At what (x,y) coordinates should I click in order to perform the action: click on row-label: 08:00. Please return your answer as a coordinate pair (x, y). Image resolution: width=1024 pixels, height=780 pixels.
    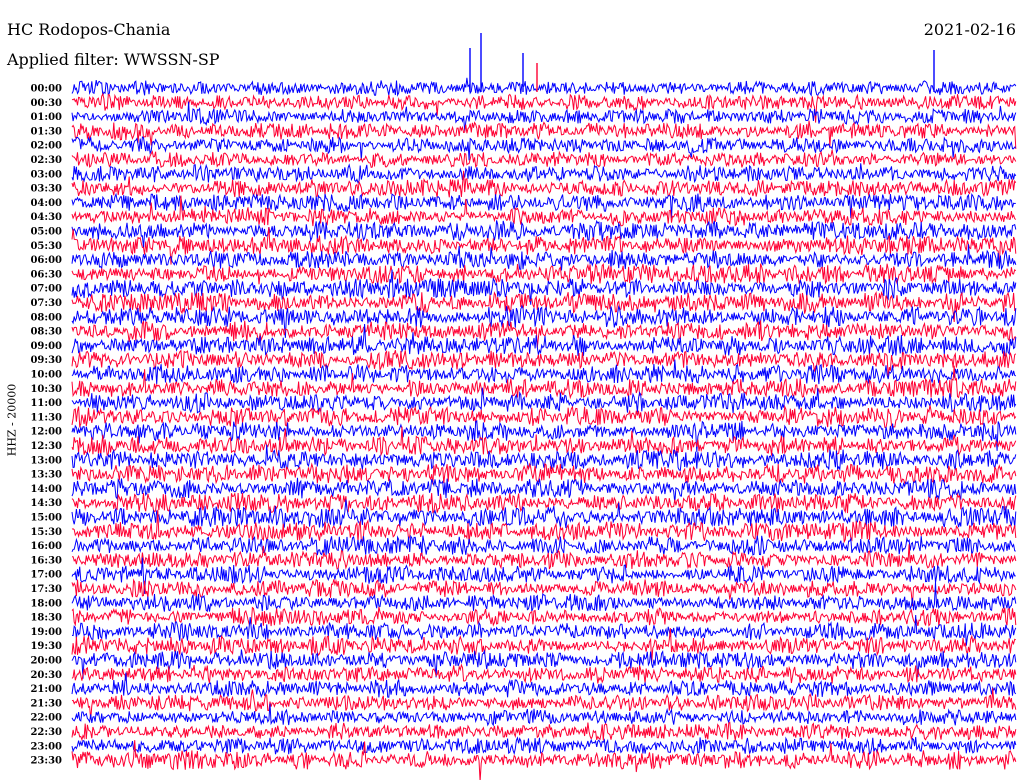
    Looking at the image, I should click on (46, 317).